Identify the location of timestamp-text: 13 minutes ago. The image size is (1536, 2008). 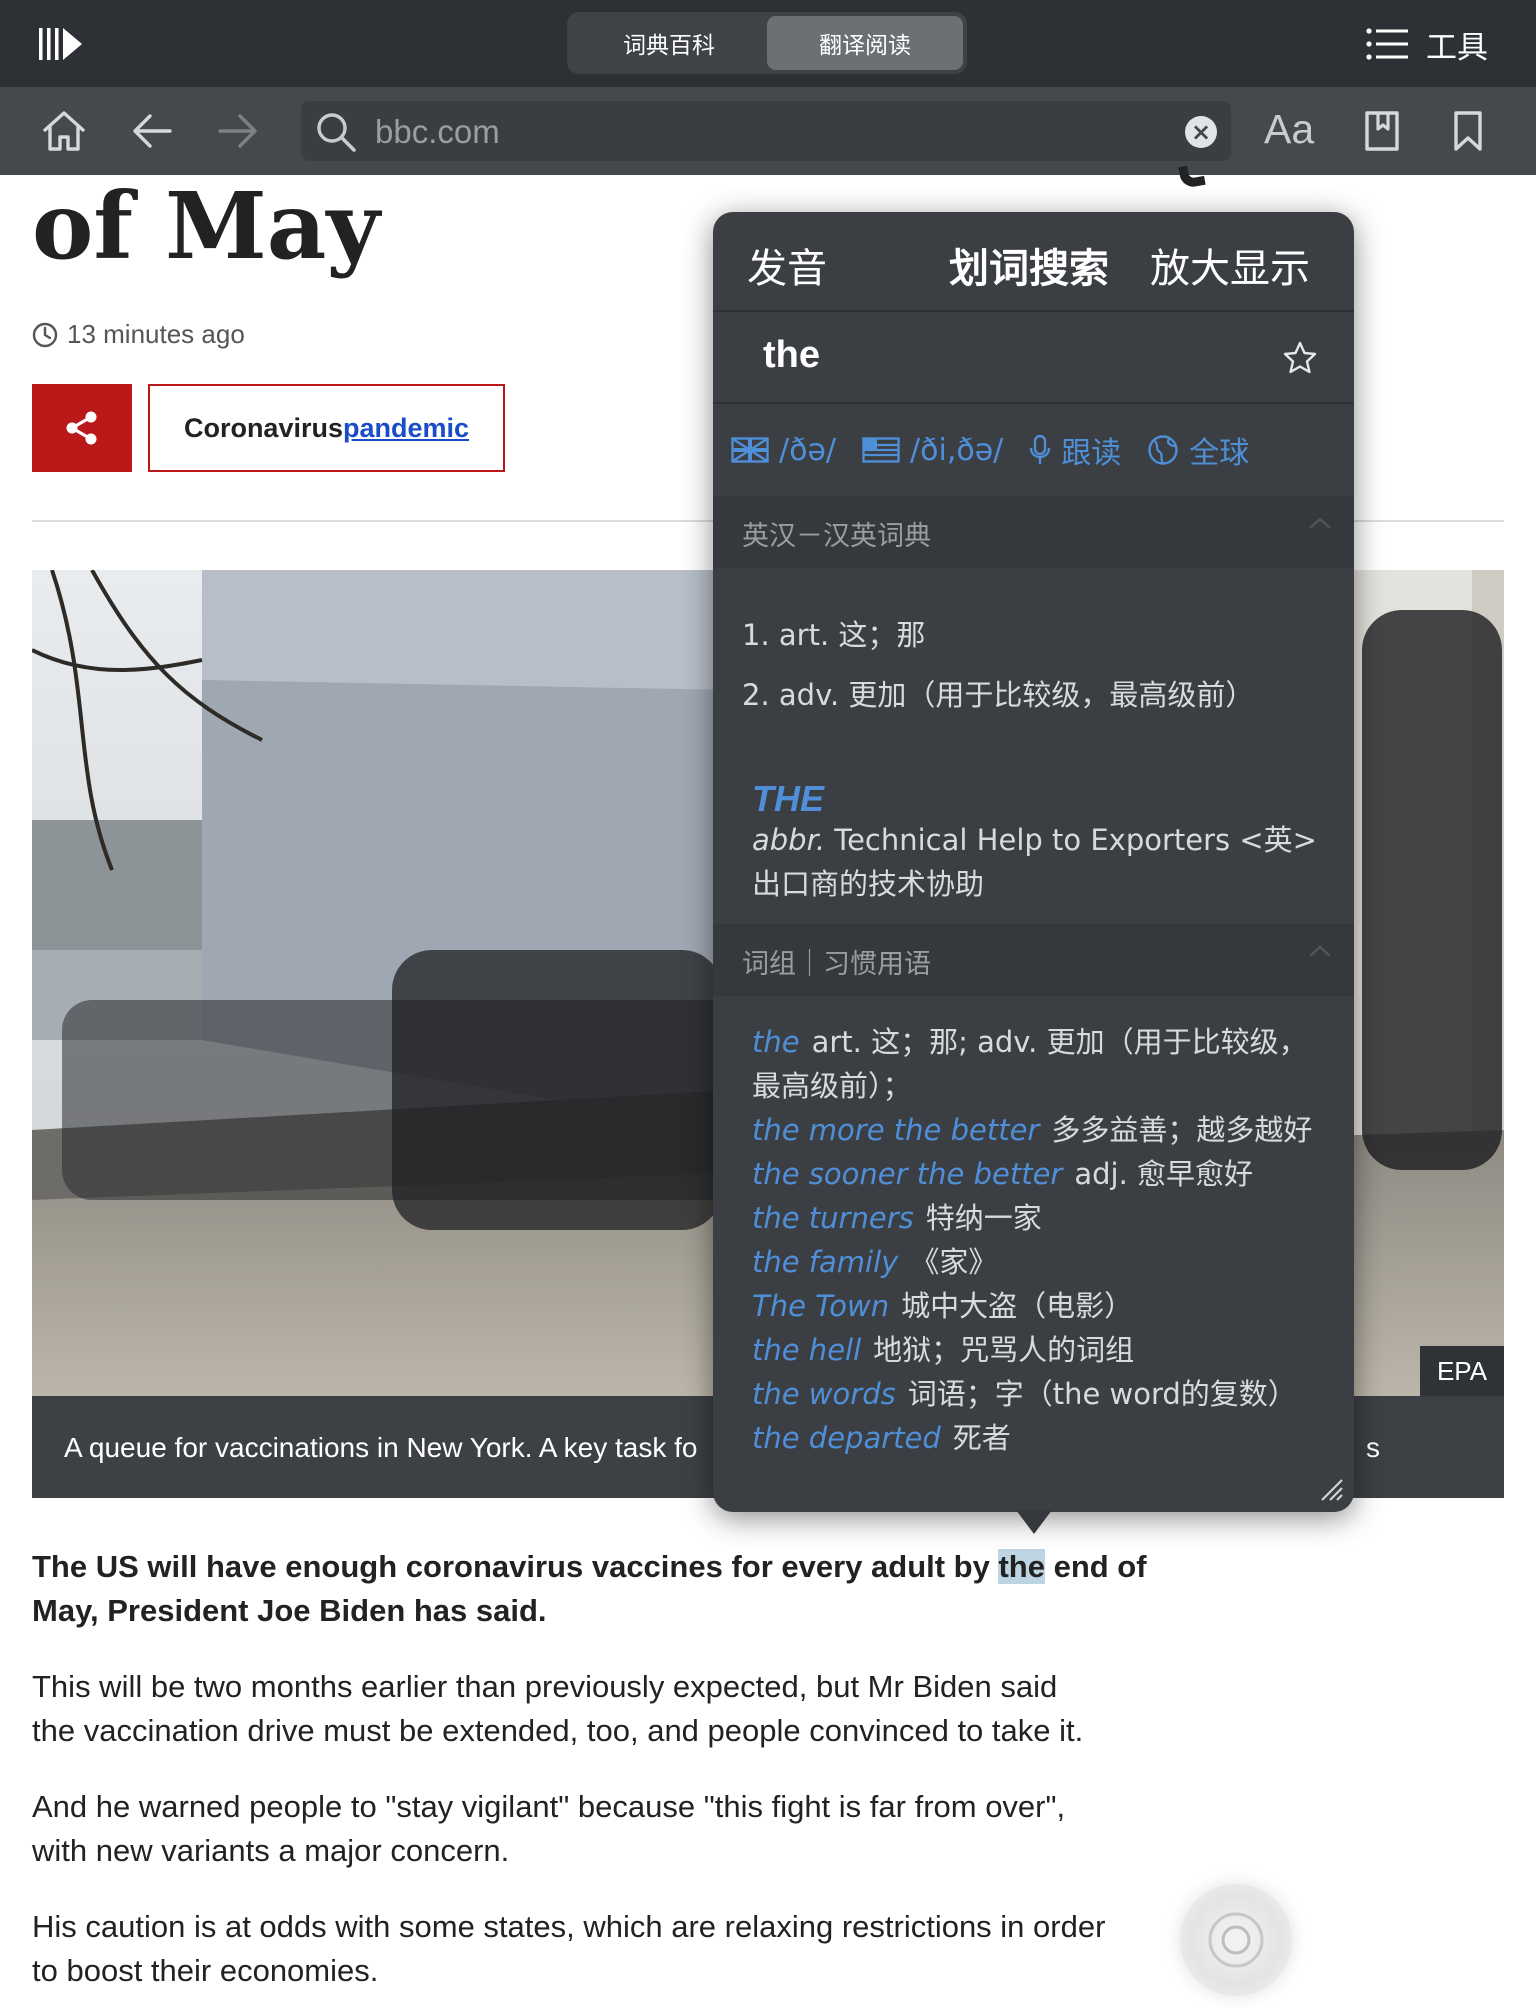
(156, 334).